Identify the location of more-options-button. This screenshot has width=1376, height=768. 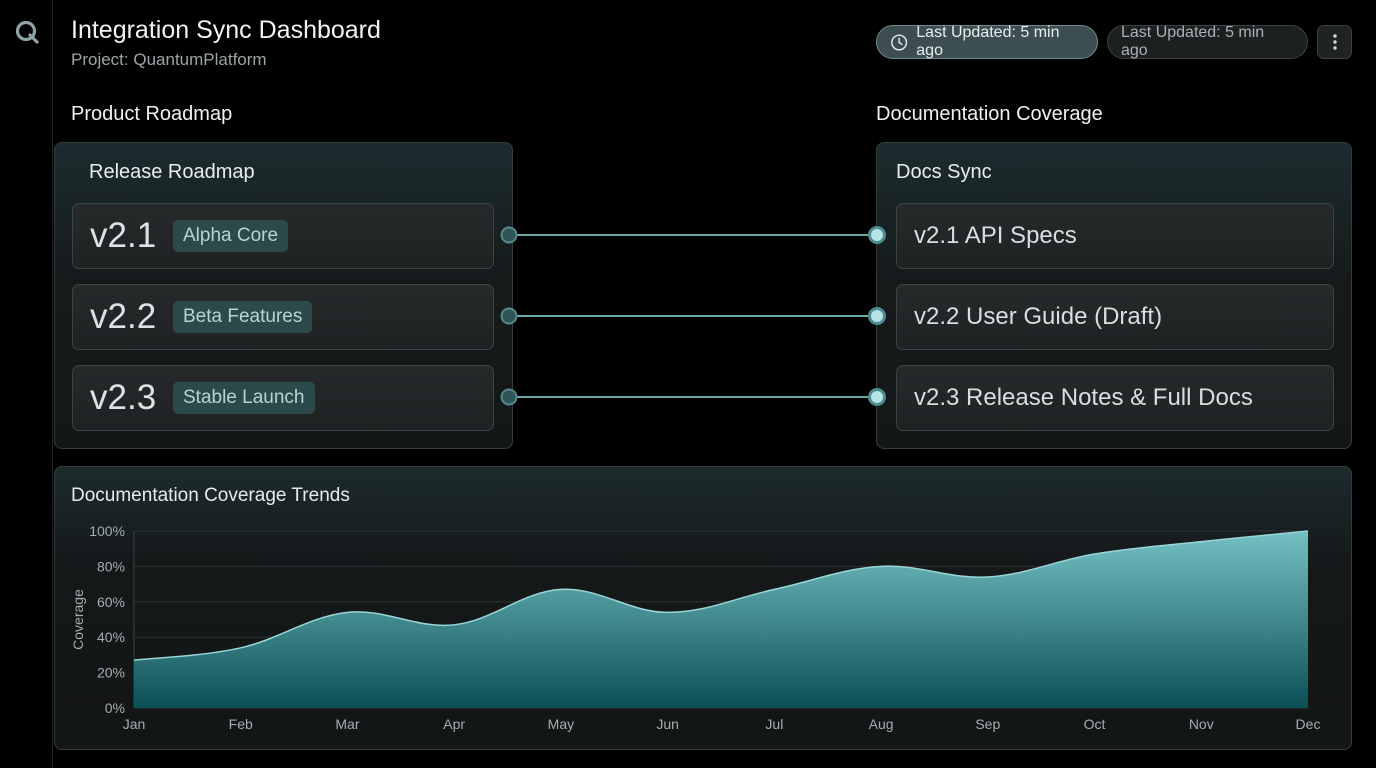
(1334, 42).